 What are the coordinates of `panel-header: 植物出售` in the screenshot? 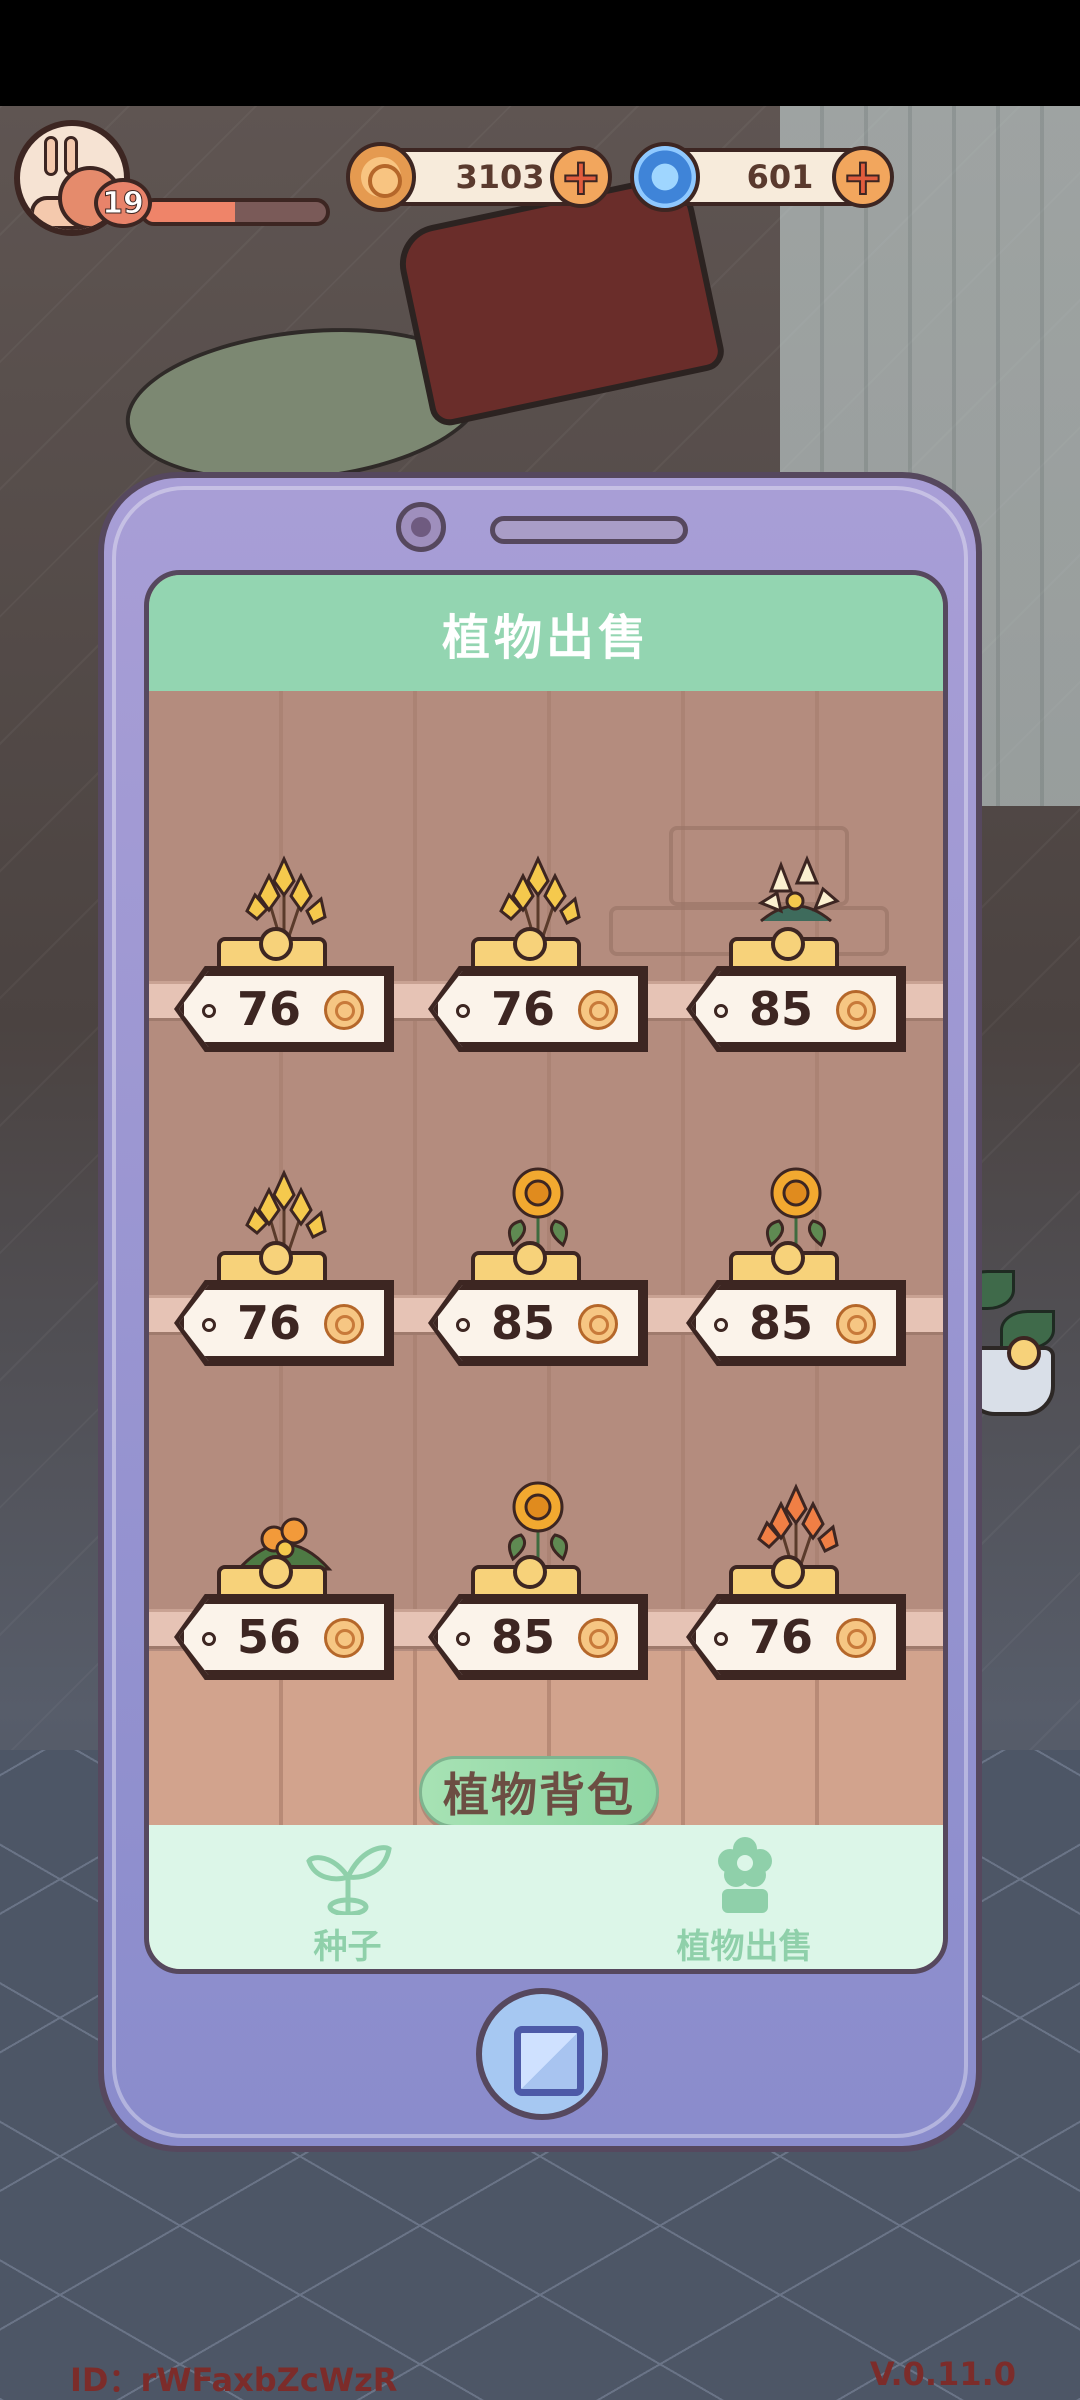 It's located at (546, 633).